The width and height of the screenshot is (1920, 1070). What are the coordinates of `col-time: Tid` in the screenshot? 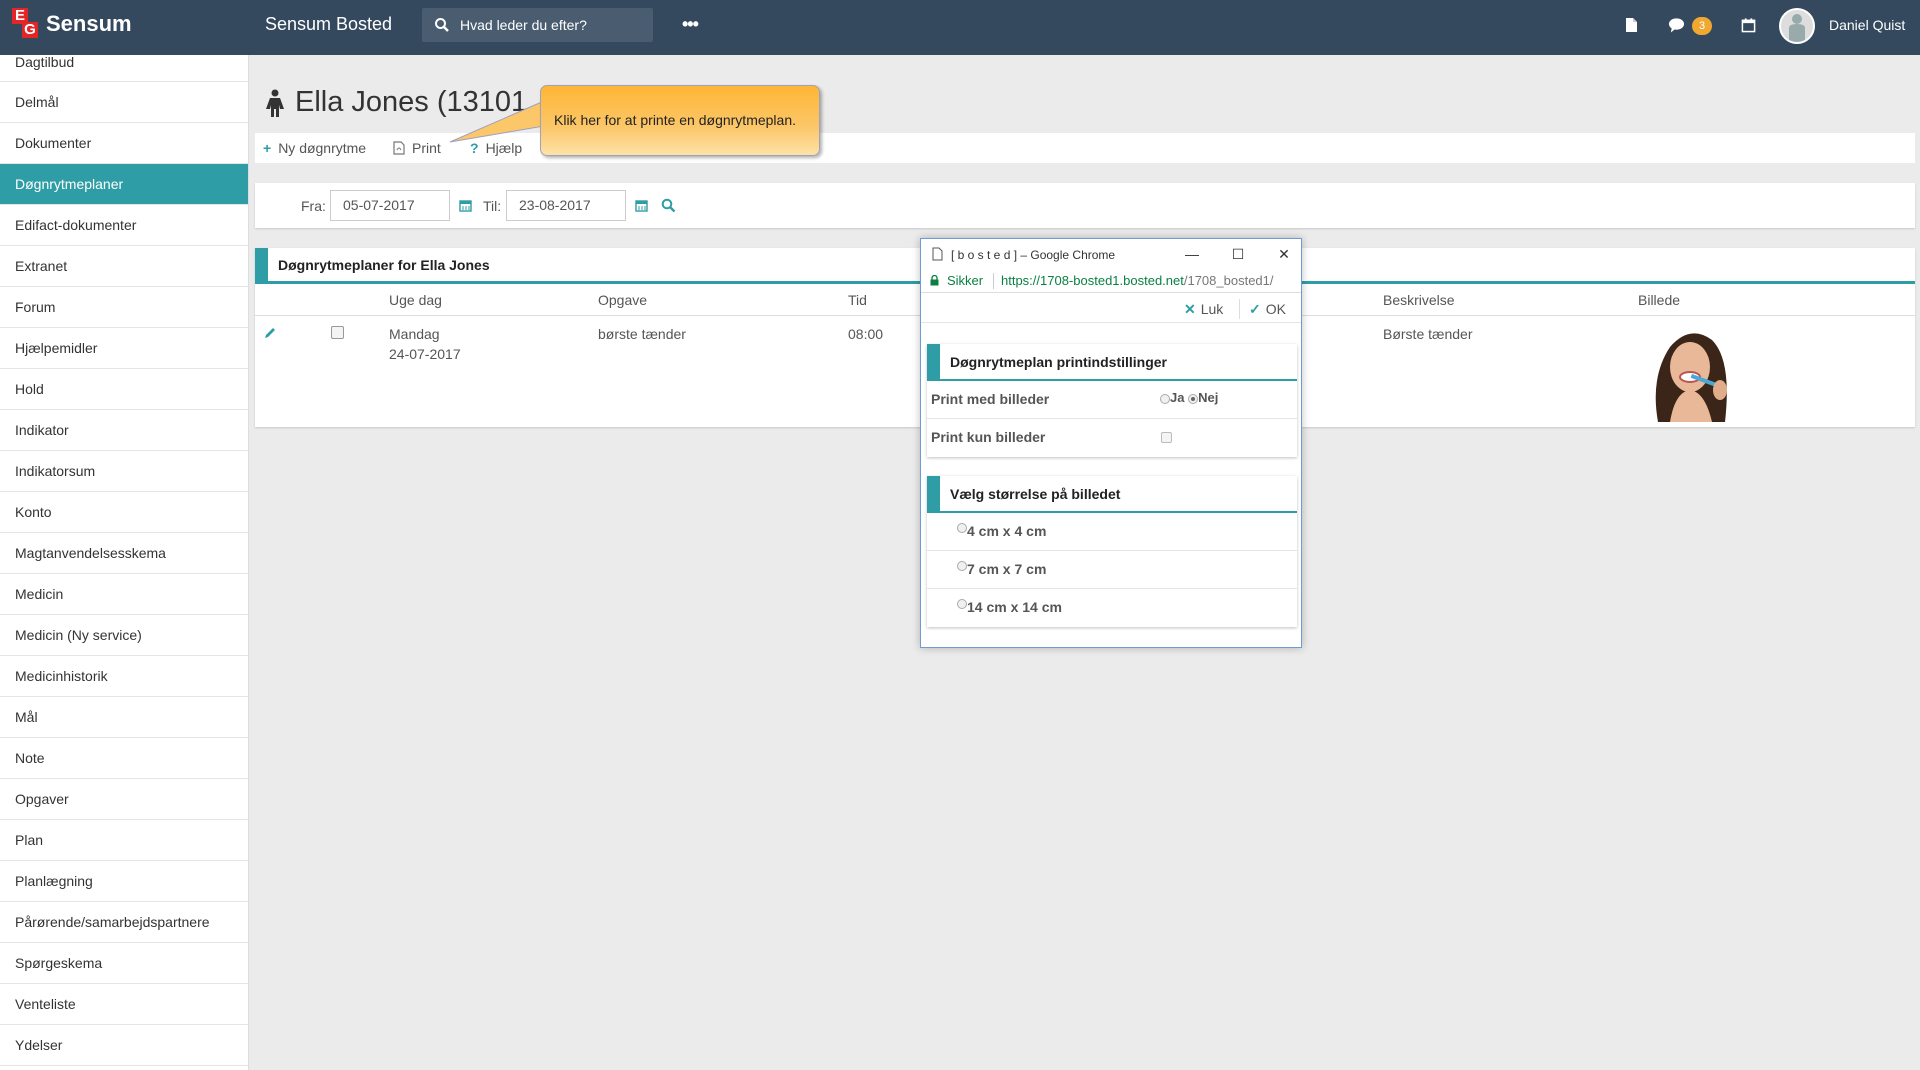 It's located at (857, 300).